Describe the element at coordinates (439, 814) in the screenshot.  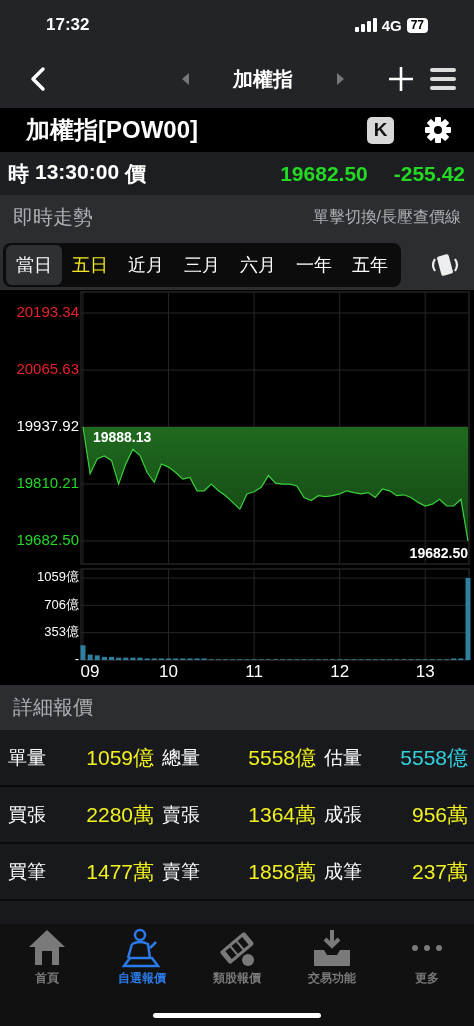
I see `stat-value: 956萬` at that location.